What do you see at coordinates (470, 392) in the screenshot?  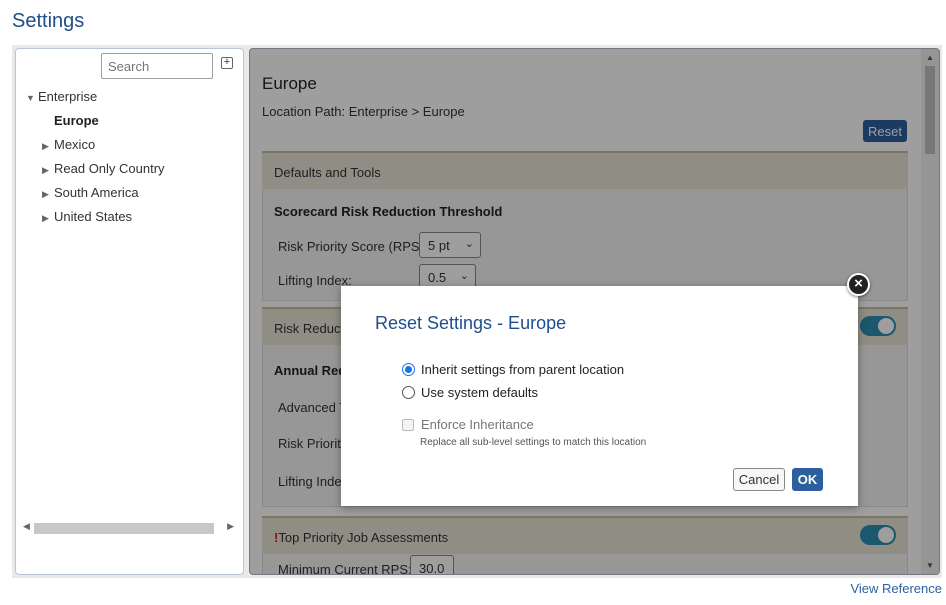 I see `system-defaults-option: Use system defaults` at bounding box center [470, 392].